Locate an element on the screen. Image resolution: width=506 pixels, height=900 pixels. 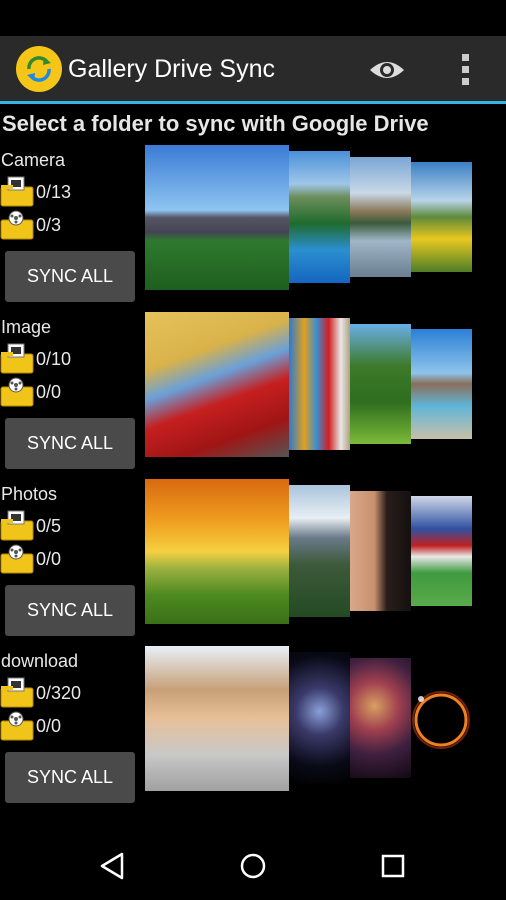
app-bar: Gallery Drive Sync is located at coordinates (253, 70).